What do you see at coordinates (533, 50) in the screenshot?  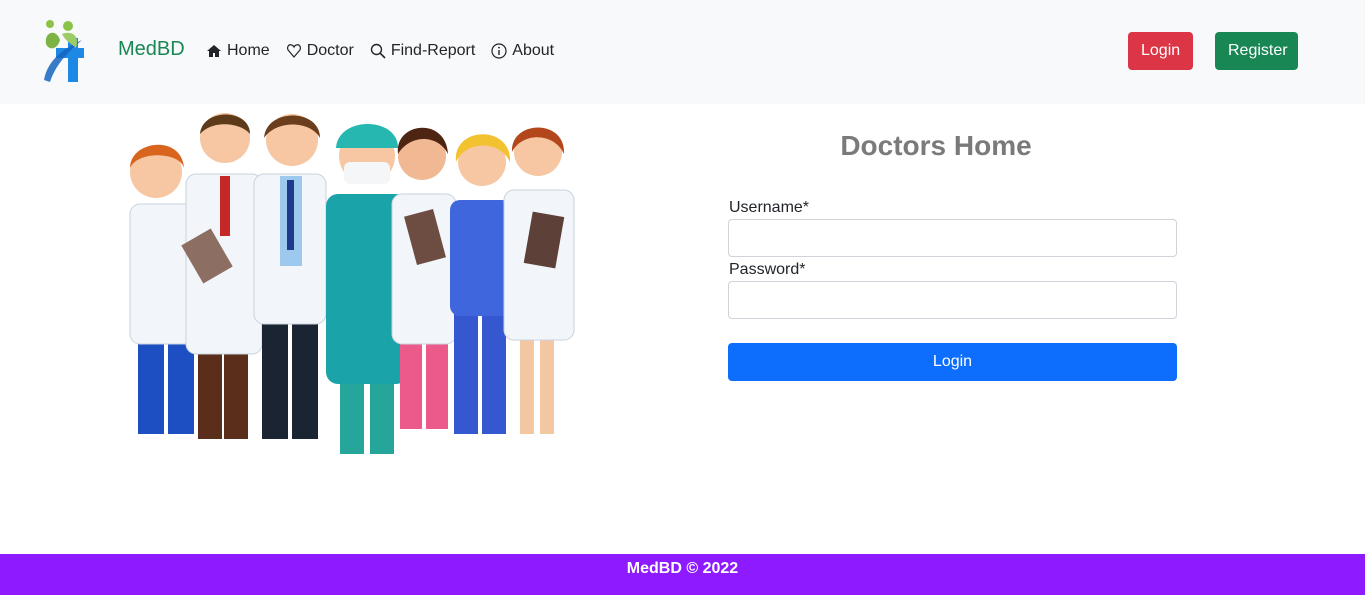 I see `nav-link-label: About` at bounding box center [533, 50].